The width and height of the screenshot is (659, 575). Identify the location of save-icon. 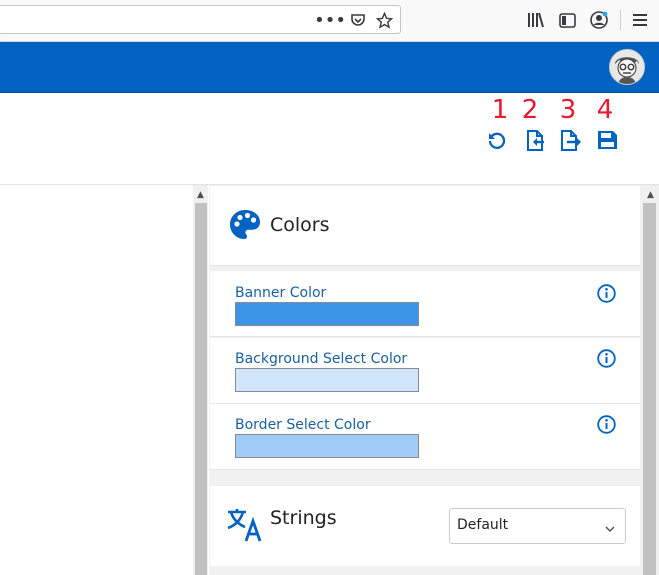
(607, 140).